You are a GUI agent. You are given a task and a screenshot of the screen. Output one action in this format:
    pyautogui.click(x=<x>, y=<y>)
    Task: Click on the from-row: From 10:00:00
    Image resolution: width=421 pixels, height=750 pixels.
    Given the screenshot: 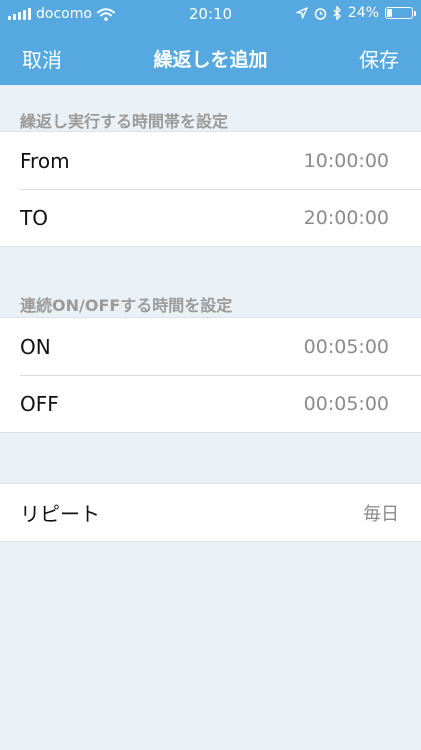 What is the action you would take?
    pyautogui.click(x=210, y=160)
    